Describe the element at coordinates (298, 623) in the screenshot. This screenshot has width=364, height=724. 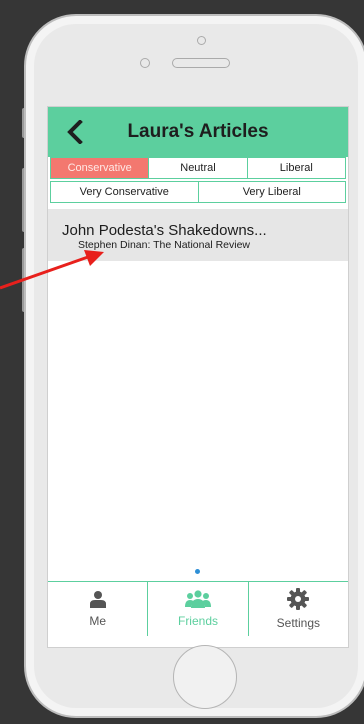
I see `tab-settings-label: Settings` at that location.